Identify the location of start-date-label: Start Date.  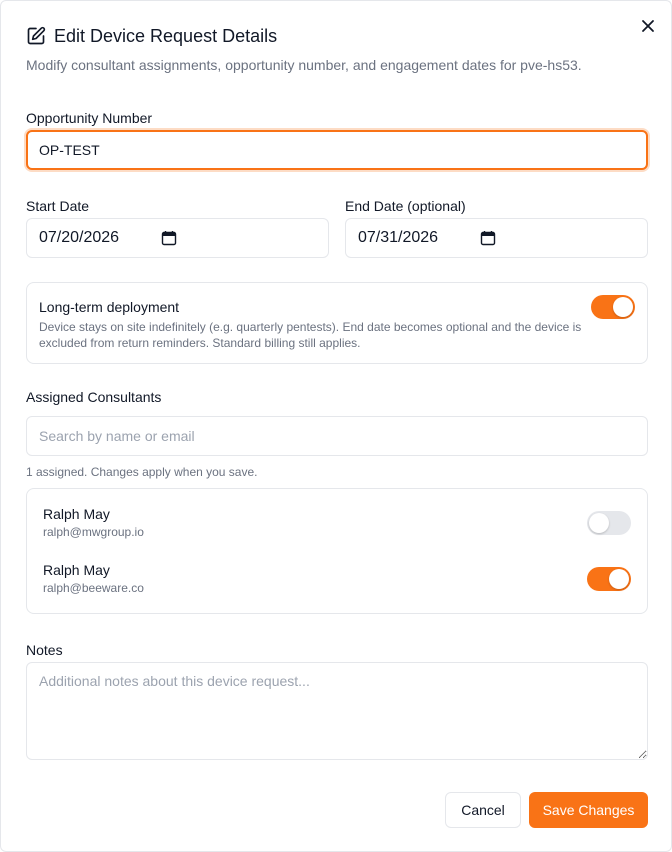
(58, 206).